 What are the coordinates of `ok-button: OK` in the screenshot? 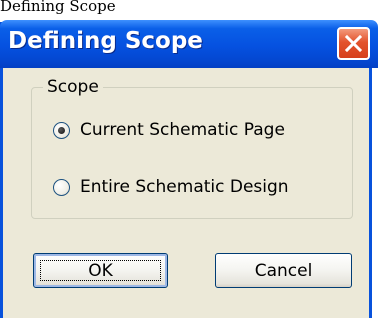 It's located at (100, 270).